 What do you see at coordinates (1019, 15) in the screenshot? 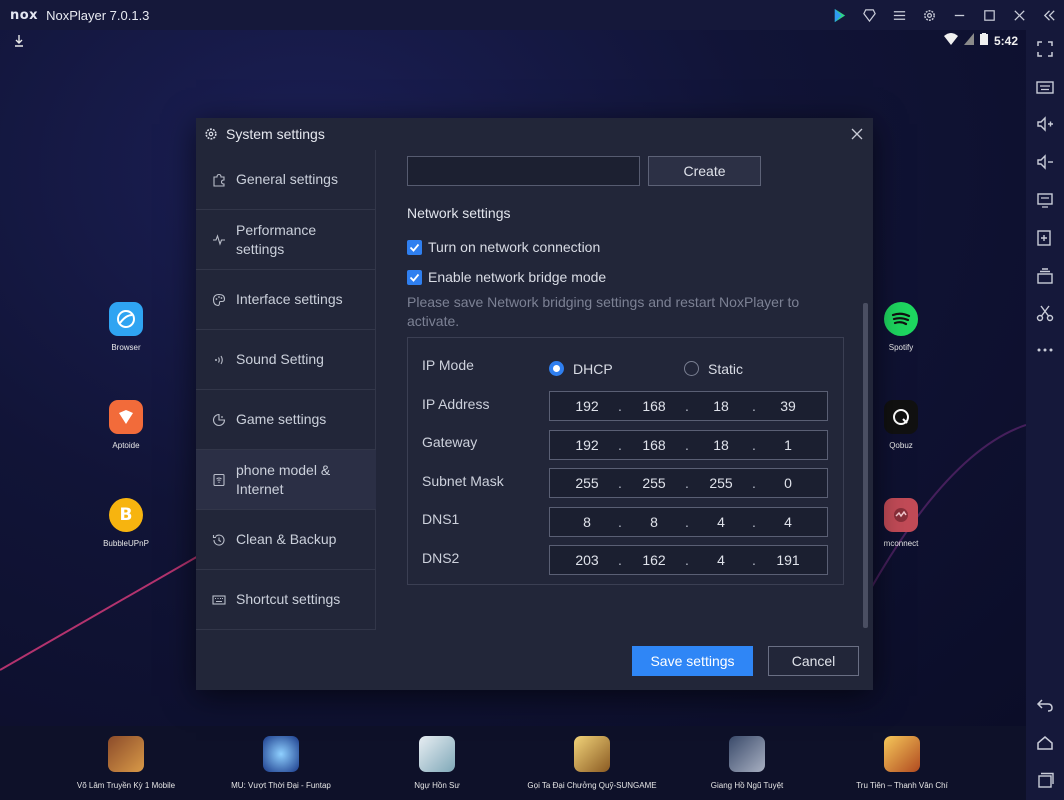
I see `close-icon` at bounding box center [1019, 15].